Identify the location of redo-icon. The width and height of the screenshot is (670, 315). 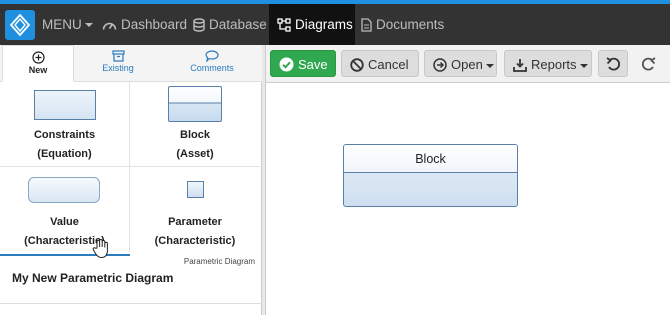
(648, 64).